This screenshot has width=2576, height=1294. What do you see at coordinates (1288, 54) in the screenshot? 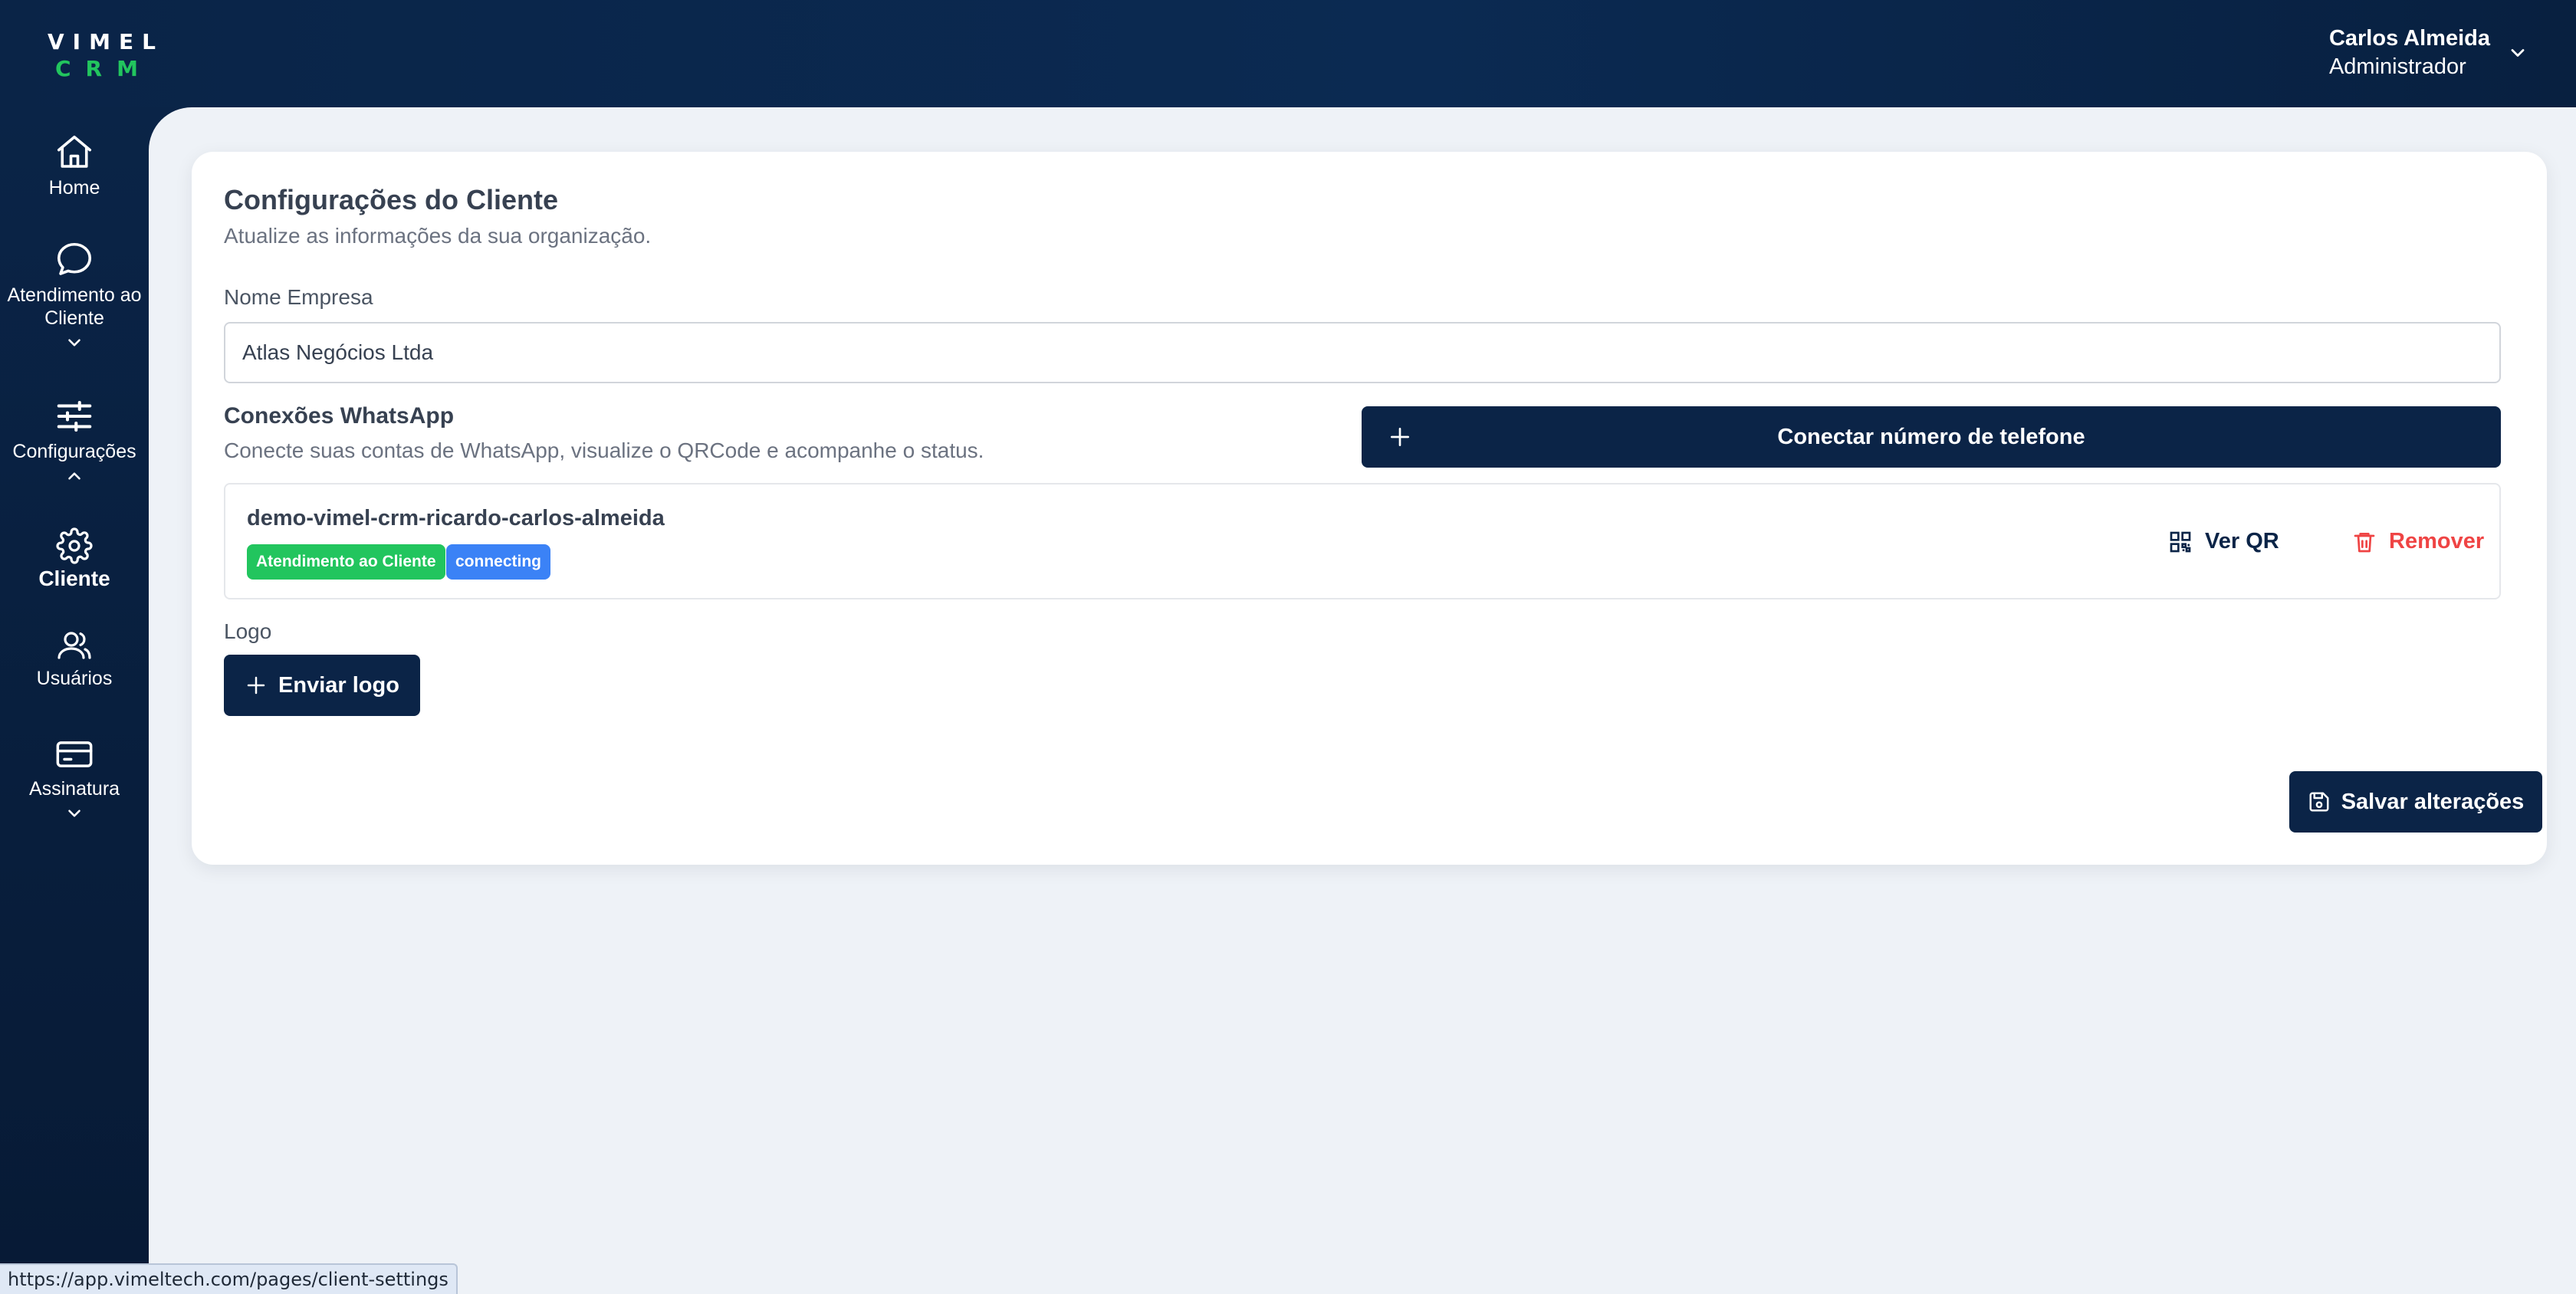
I see `top-bar: VIMEL CRM Carlos Almeida Administrador` at bounding box center [1288, 54].